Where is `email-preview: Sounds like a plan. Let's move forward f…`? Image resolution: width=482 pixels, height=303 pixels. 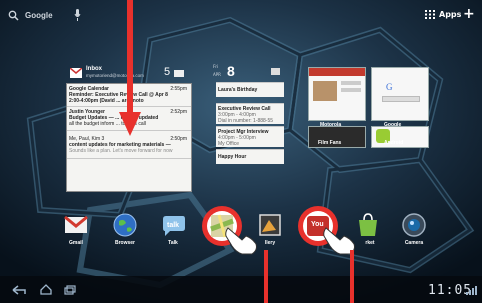
email-preview: Sounds like a plan. Let's move forward f… is located at coordinates (121, 151).